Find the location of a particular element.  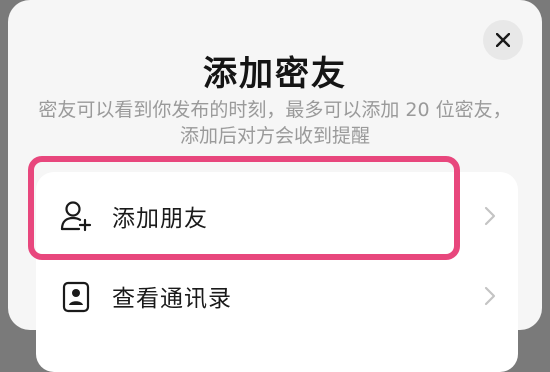

dialog-title: 添加密友 is located at coordinates (275, 74).